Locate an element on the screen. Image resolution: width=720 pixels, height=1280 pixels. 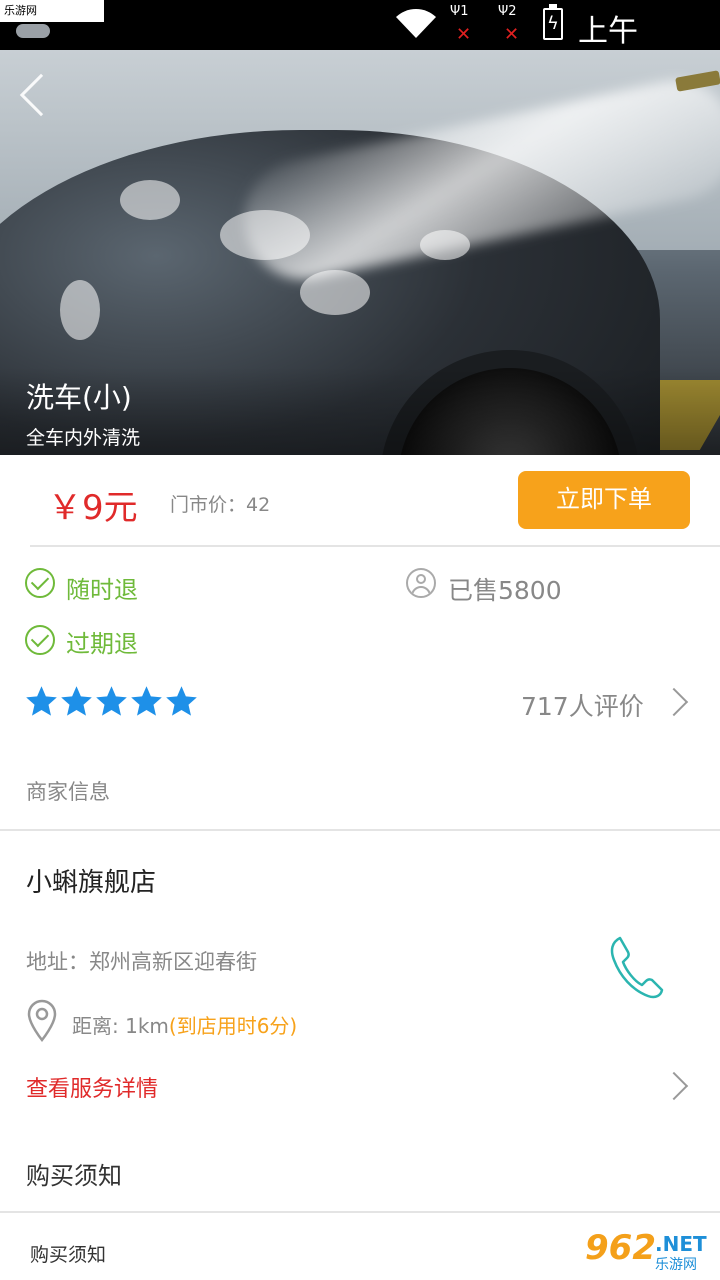
watermark-tag: 乐游网 www.962.net is located at coordinates (52, 19).